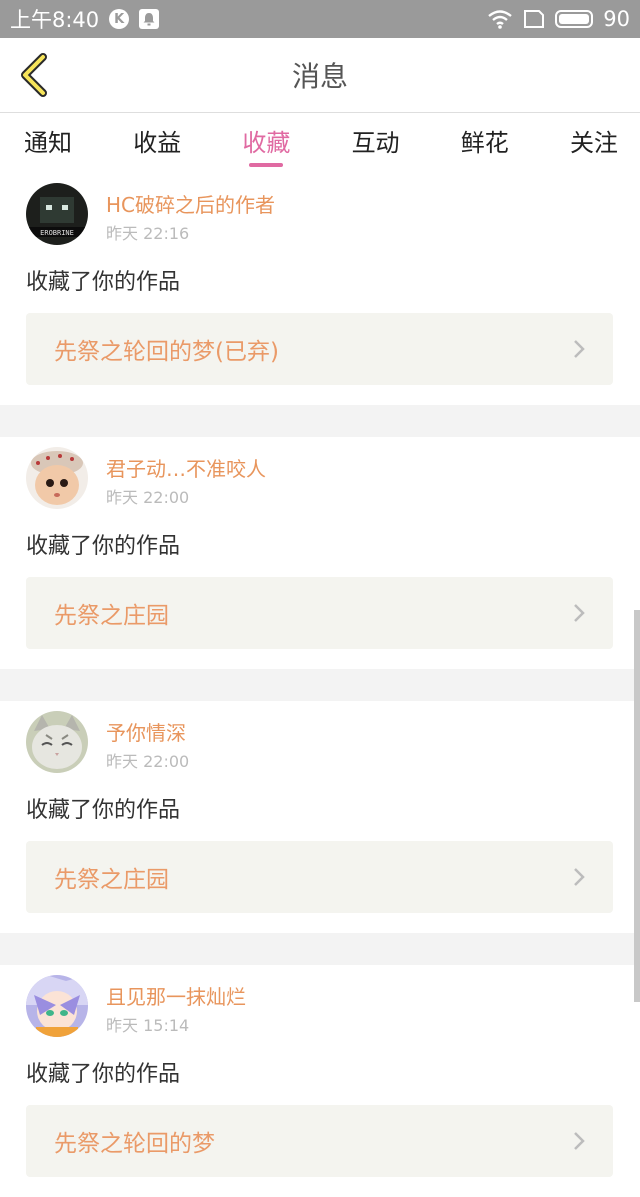 Image resolution: width=640 pixels, height=1197 pixels. I want to click on status-left: 上午8:40 K, so click(85, 19).